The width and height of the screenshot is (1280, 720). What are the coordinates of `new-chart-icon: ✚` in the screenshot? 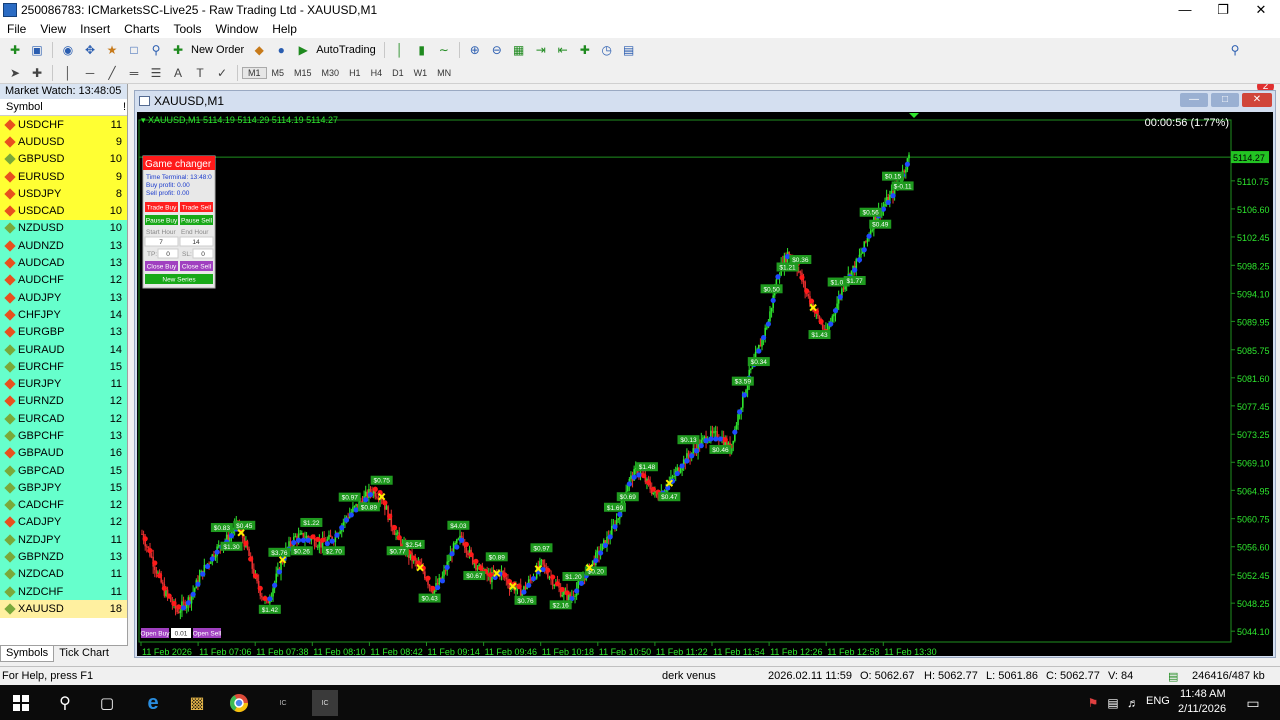 It's located at (15, 50).